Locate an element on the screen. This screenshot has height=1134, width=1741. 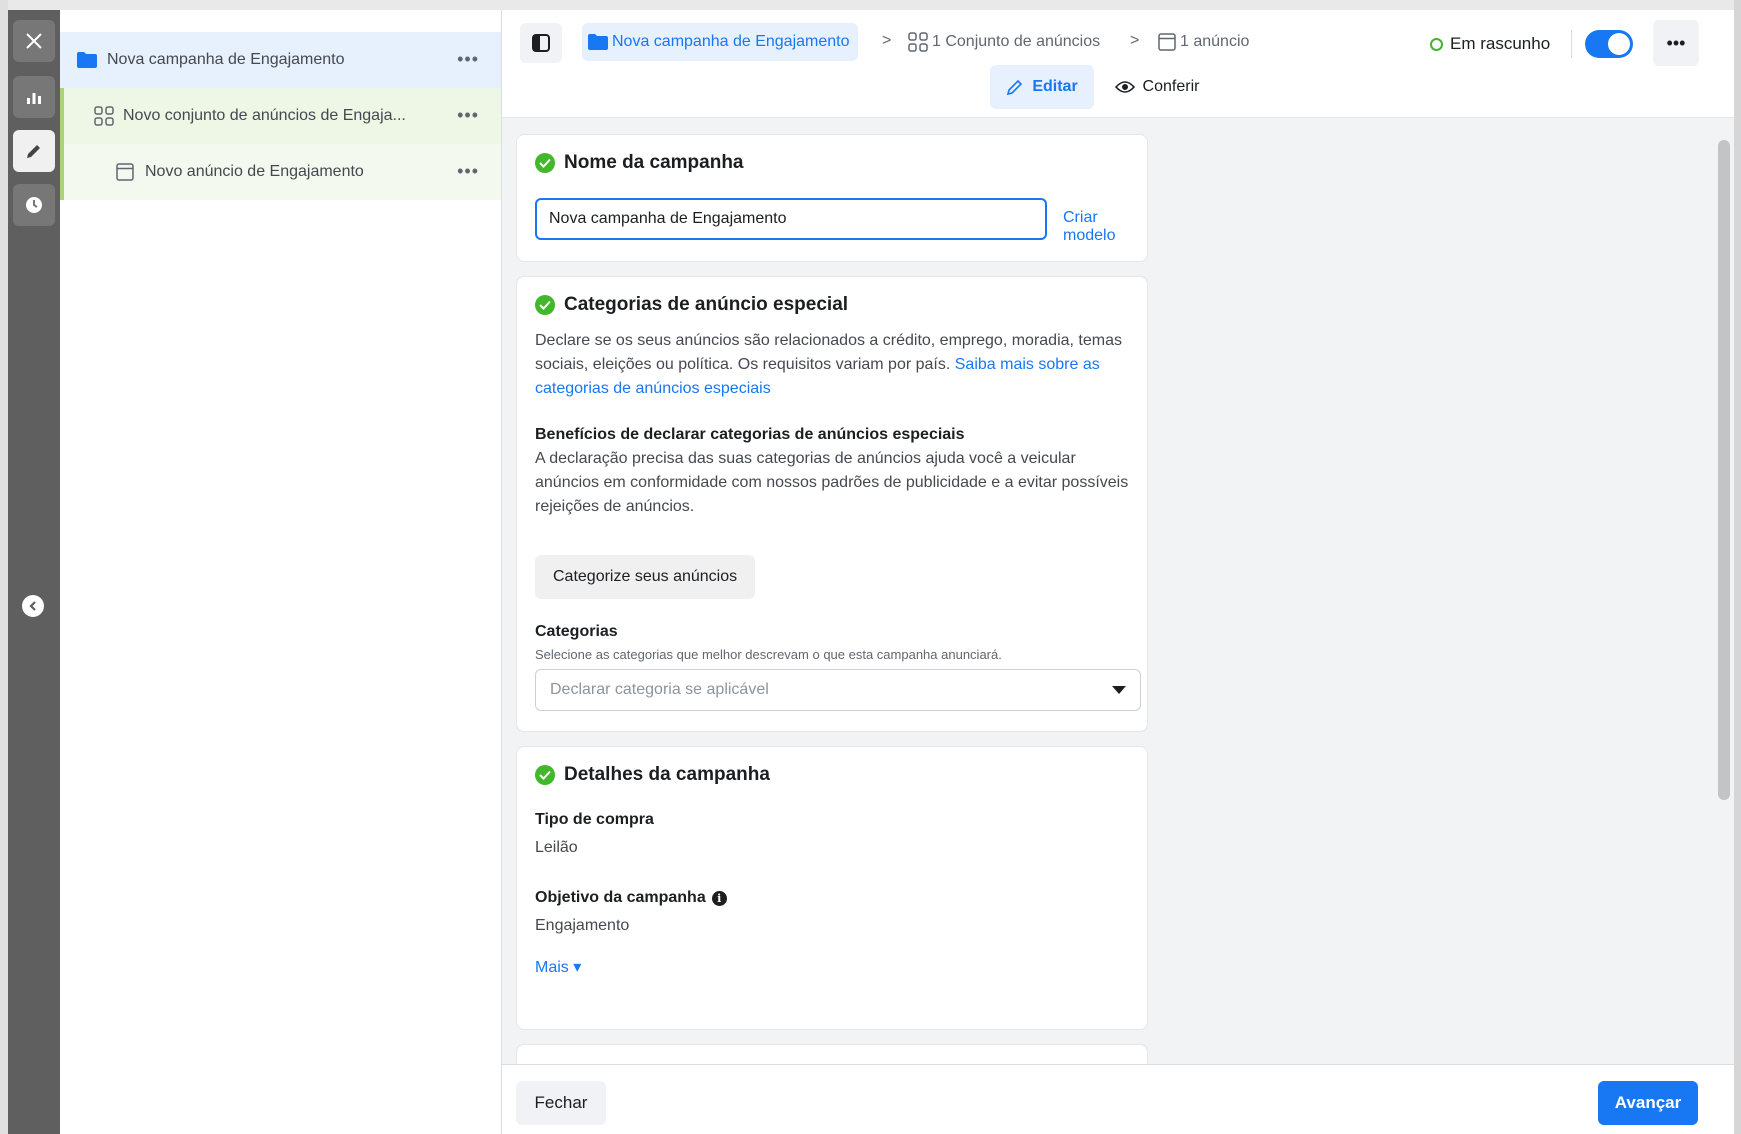
tree-item-campaign: Nova campanha de Engajamento ••• is located at coordinates (280, 60).